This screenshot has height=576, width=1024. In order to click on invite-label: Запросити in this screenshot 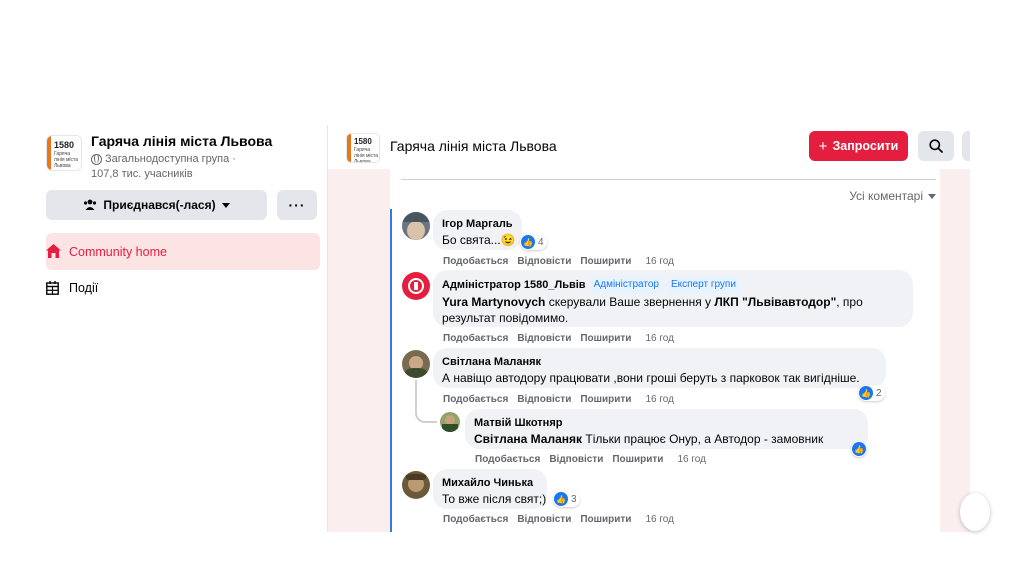, I will do `click(865, 146)`.